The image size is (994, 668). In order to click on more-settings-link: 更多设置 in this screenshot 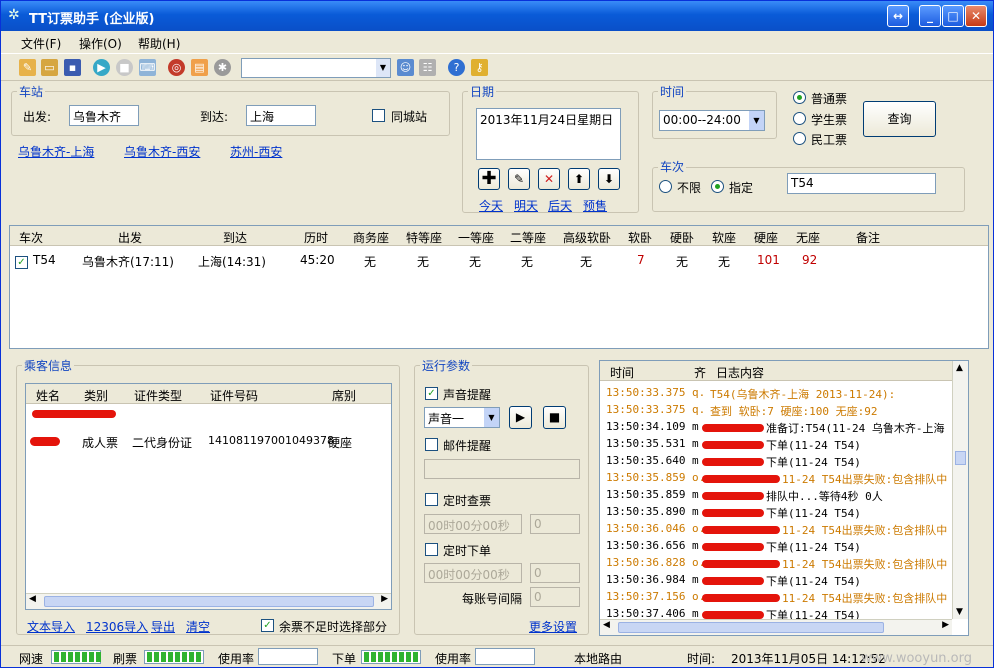, I will do `click(553, 626)`.